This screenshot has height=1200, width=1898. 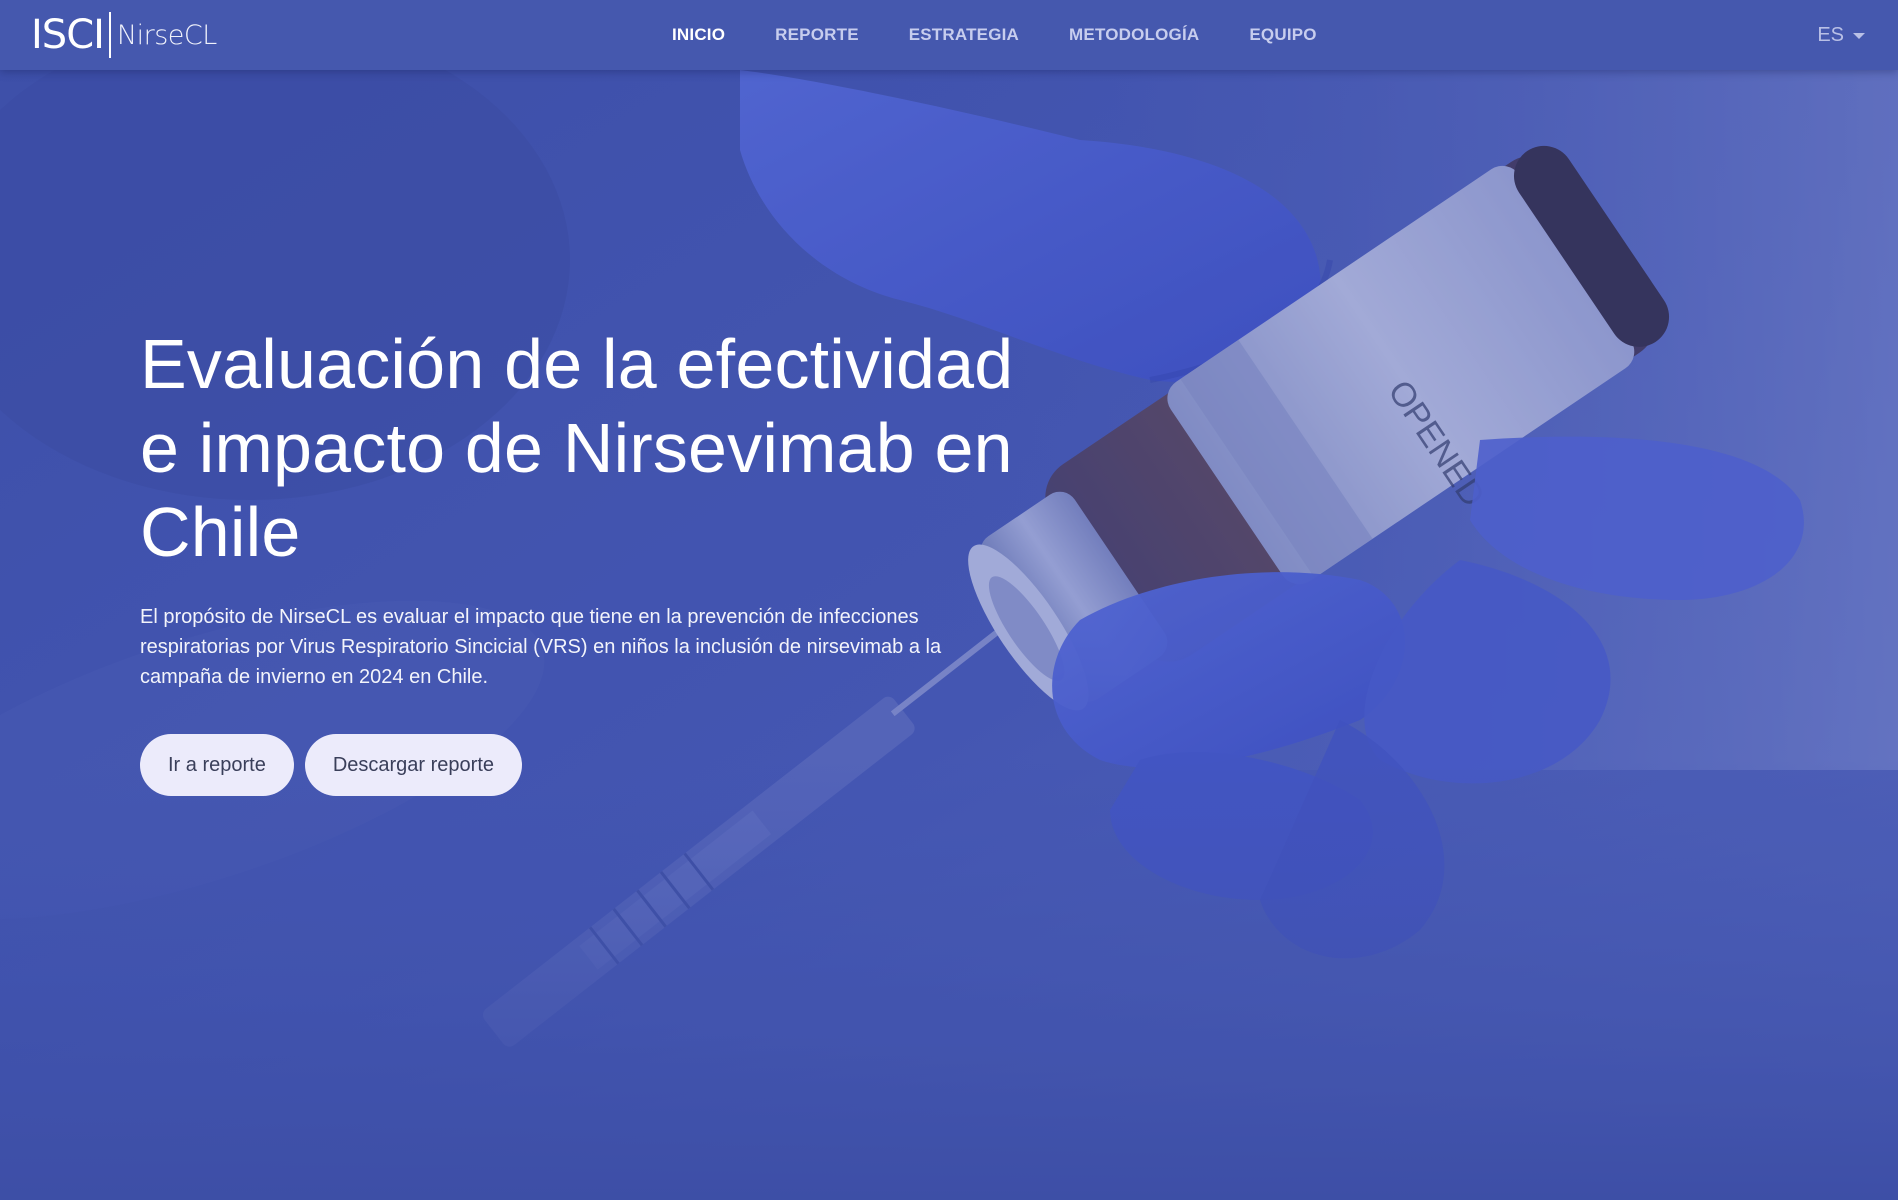 I want to click on brand-divider, so click(x=109, y=35).